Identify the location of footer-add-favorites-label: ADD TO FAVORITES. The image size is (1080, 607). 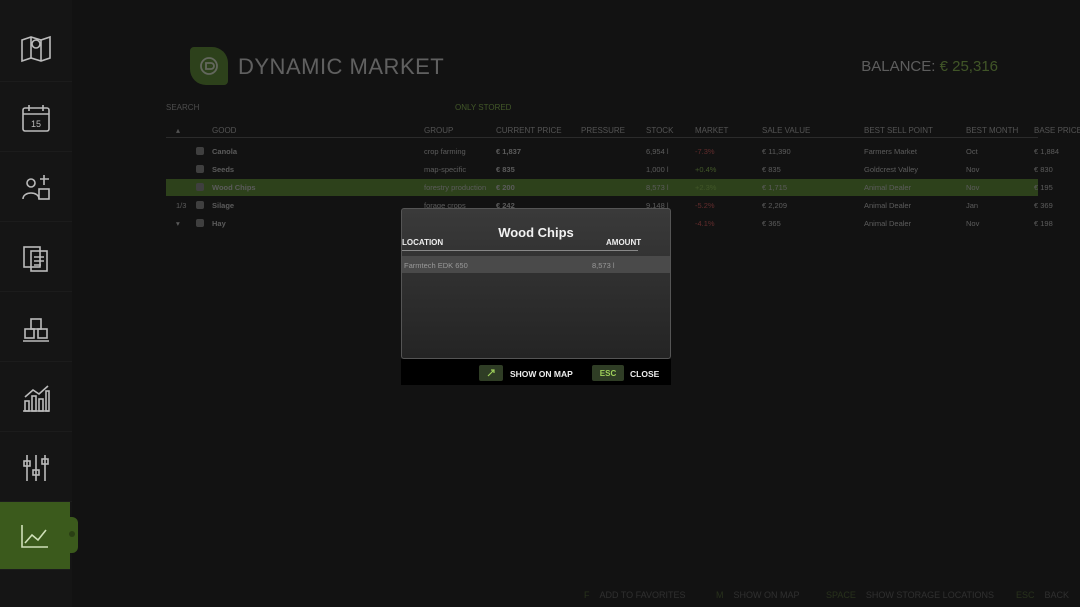
(642, 595).